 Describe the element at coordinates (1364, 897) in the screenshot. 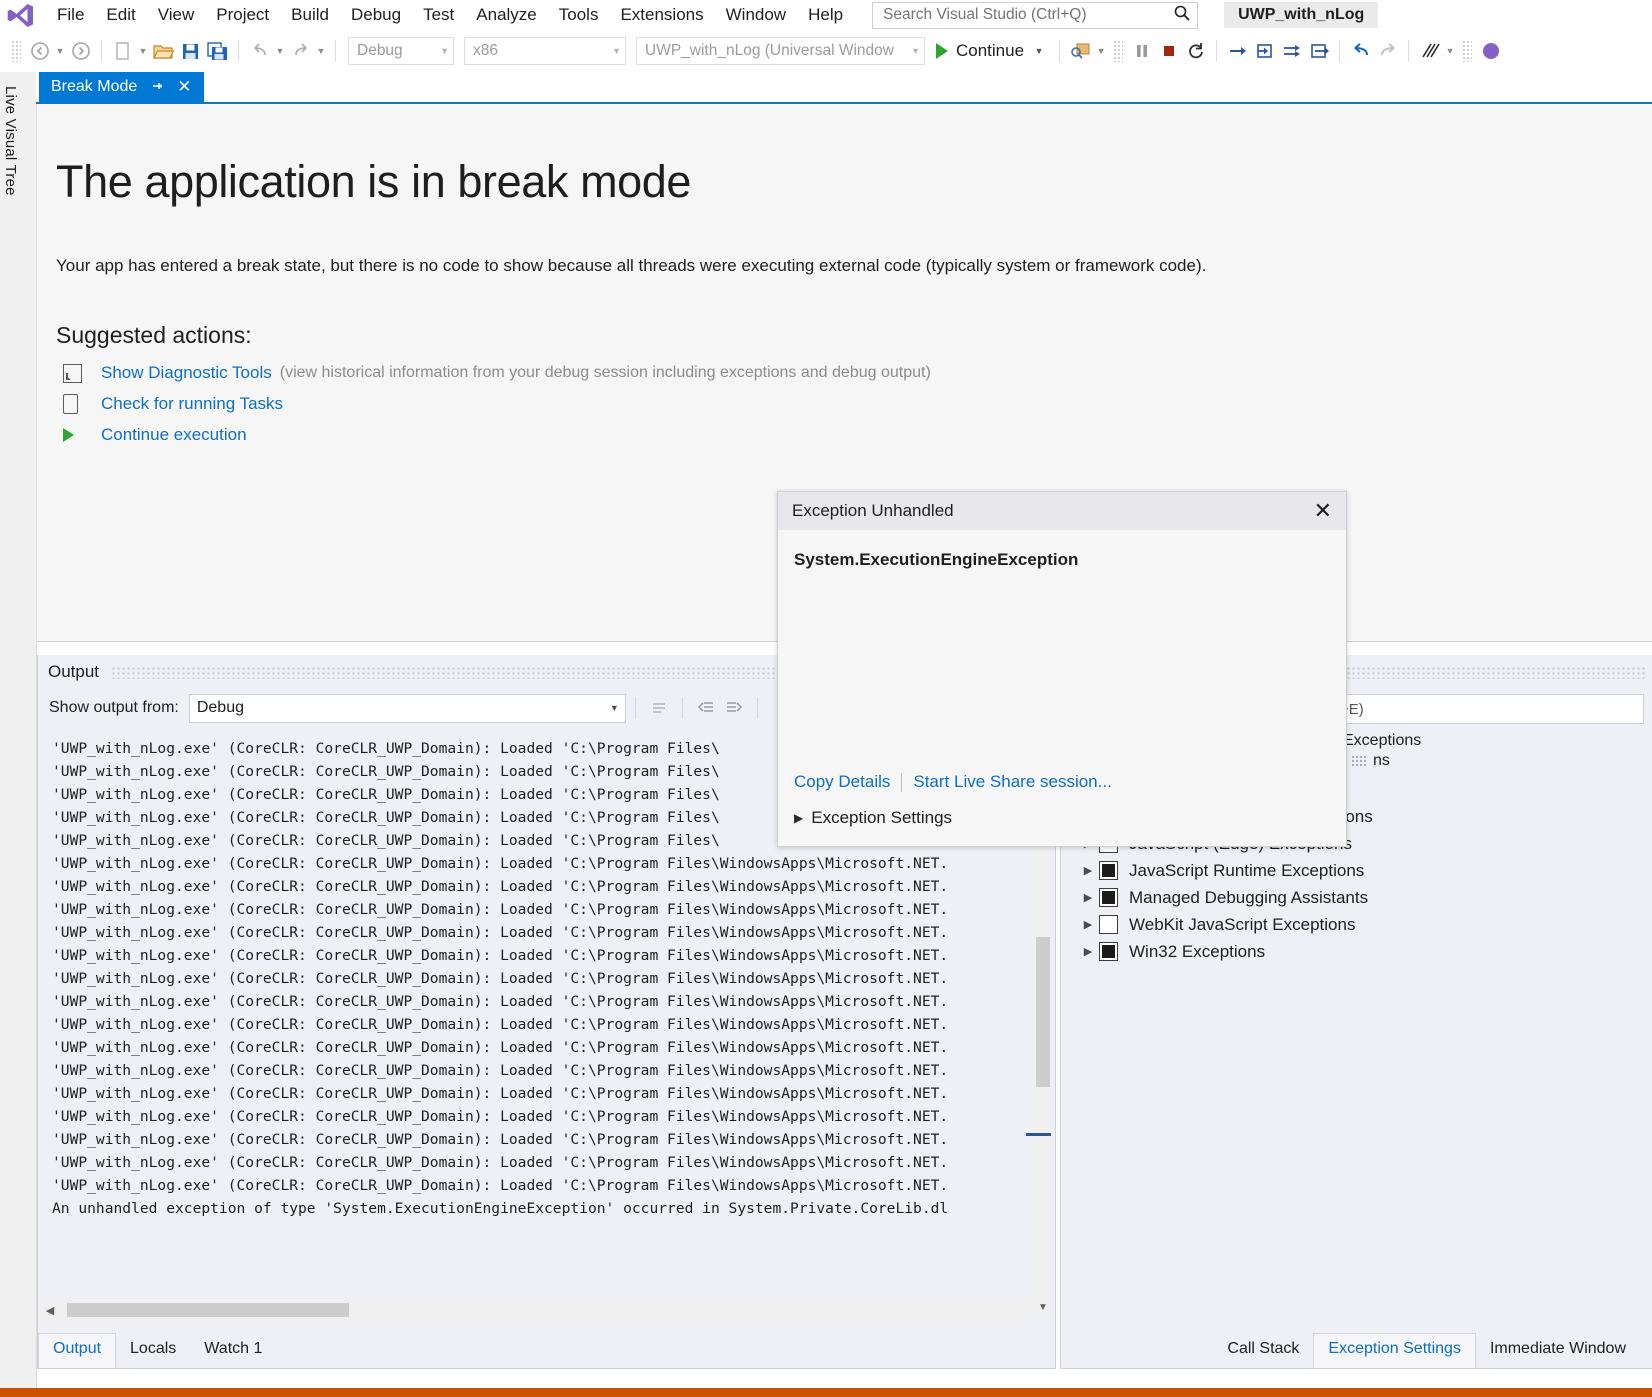

I see `tree-row-managed-debugging-assistants: ▶ Managed Debugging Assistants` at that location.